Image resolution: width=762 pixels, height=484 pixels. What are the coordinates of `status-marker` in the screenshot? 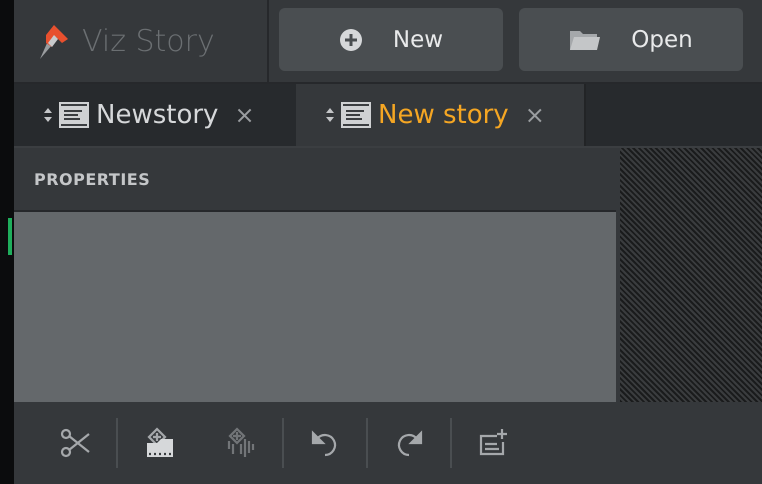 It's located at (10, 236).